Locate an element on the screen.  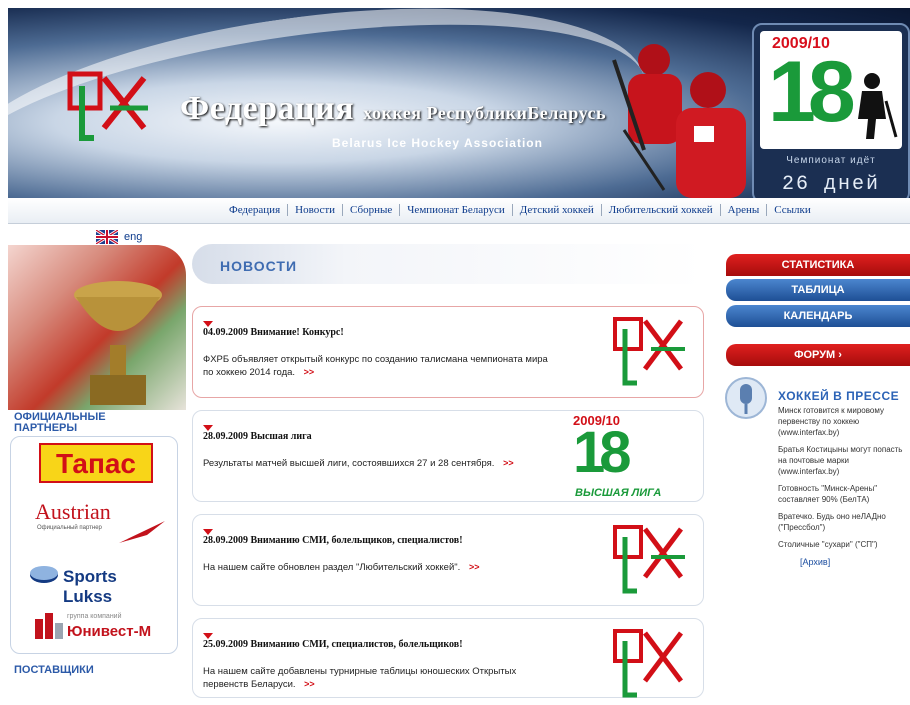
trophy-cup-icon is located at coordinates (118, 343).